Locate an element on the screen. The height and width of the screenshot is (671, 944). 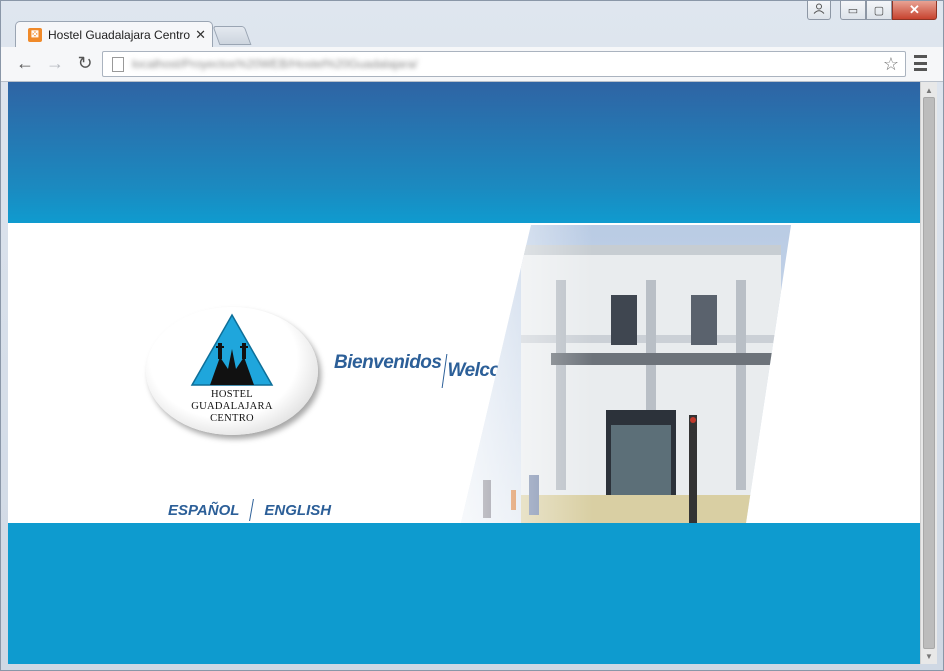
tab-hostel-guadalajara: ⊠ Hostel Guadalajara Centro ✕ is located at coordinates (114, 34).